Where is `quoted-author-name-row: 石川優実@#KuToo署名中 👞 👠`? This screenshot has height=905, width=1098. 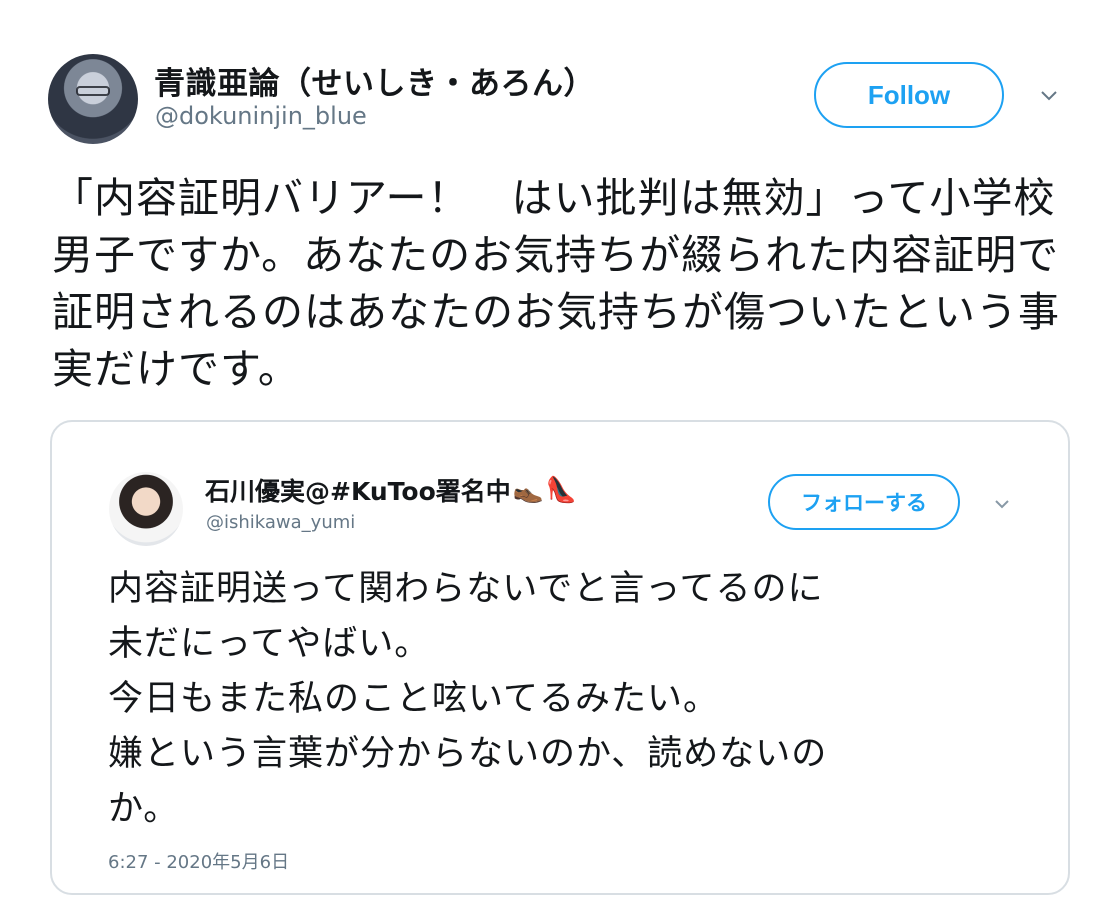 quoted-author-name-row: 石川優実@#KuToo署名中 👞 👠 is located at coordinates (391, 490).